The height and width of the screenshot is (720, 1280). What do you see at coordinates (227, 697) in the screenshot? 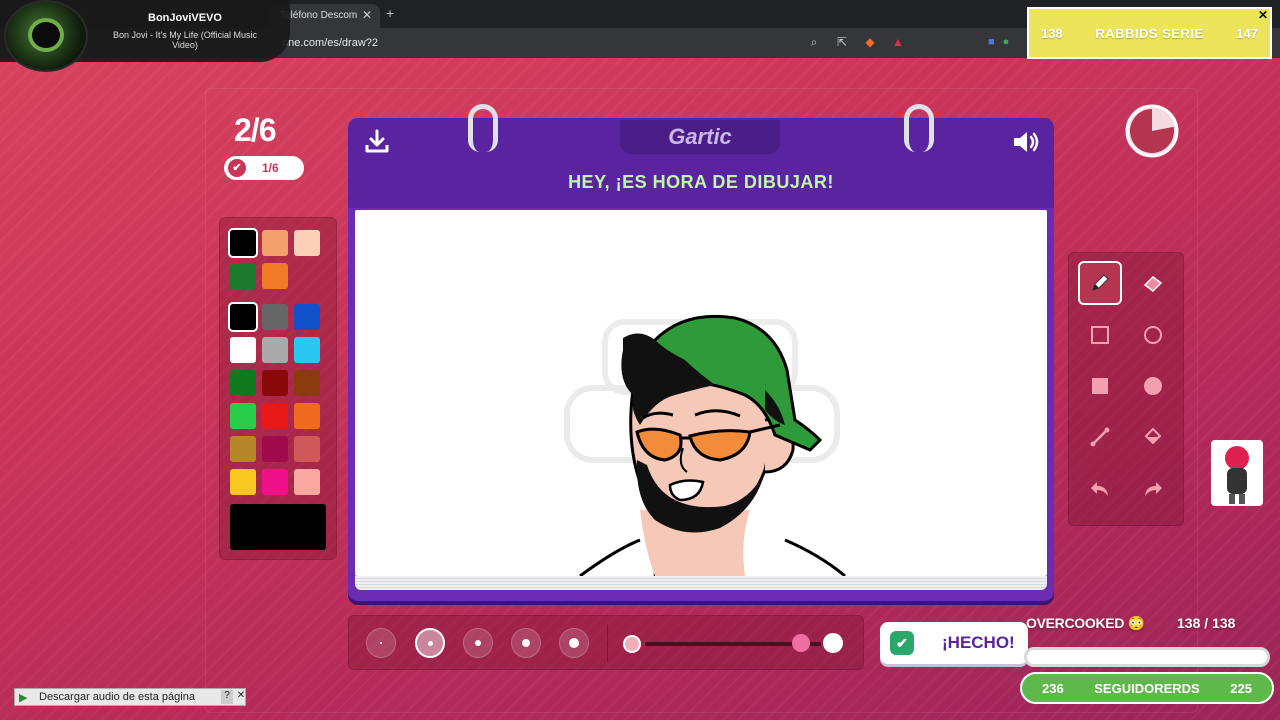
I see `help-icon: ?` at bounding box center [227, 697].